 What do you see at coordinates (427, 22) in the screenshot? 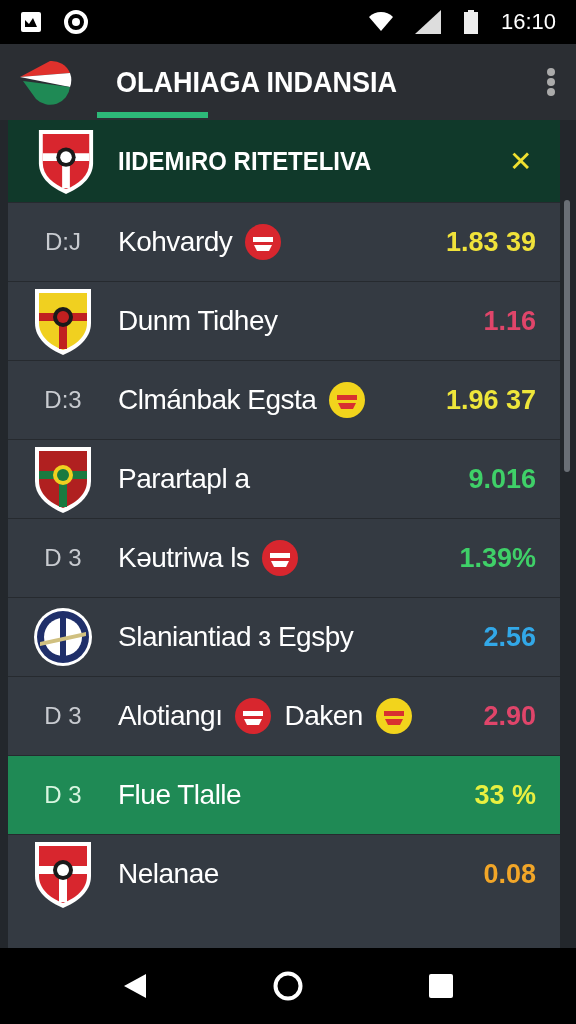
I see `signal-icon` at bounding box center [427, 22].